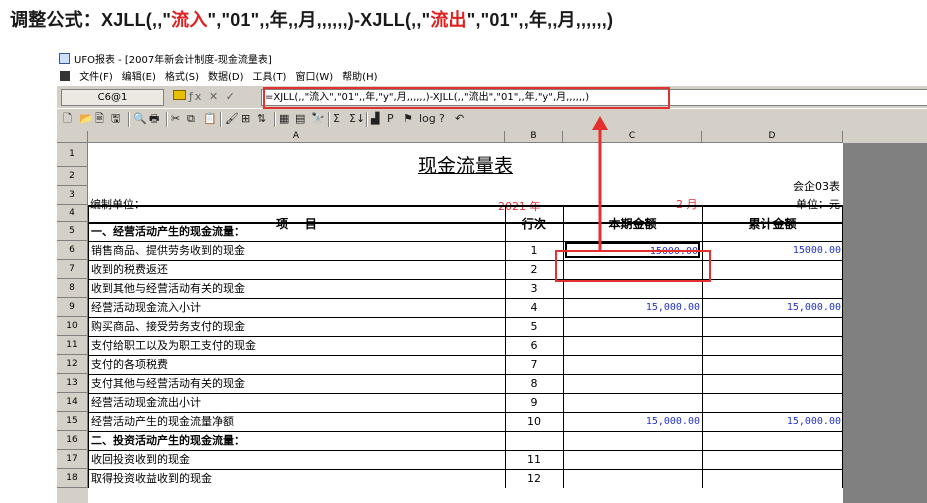  Describe the element at coordinates (318, 119) in the screenshot. I see `find-icon: 🔭` at that location.